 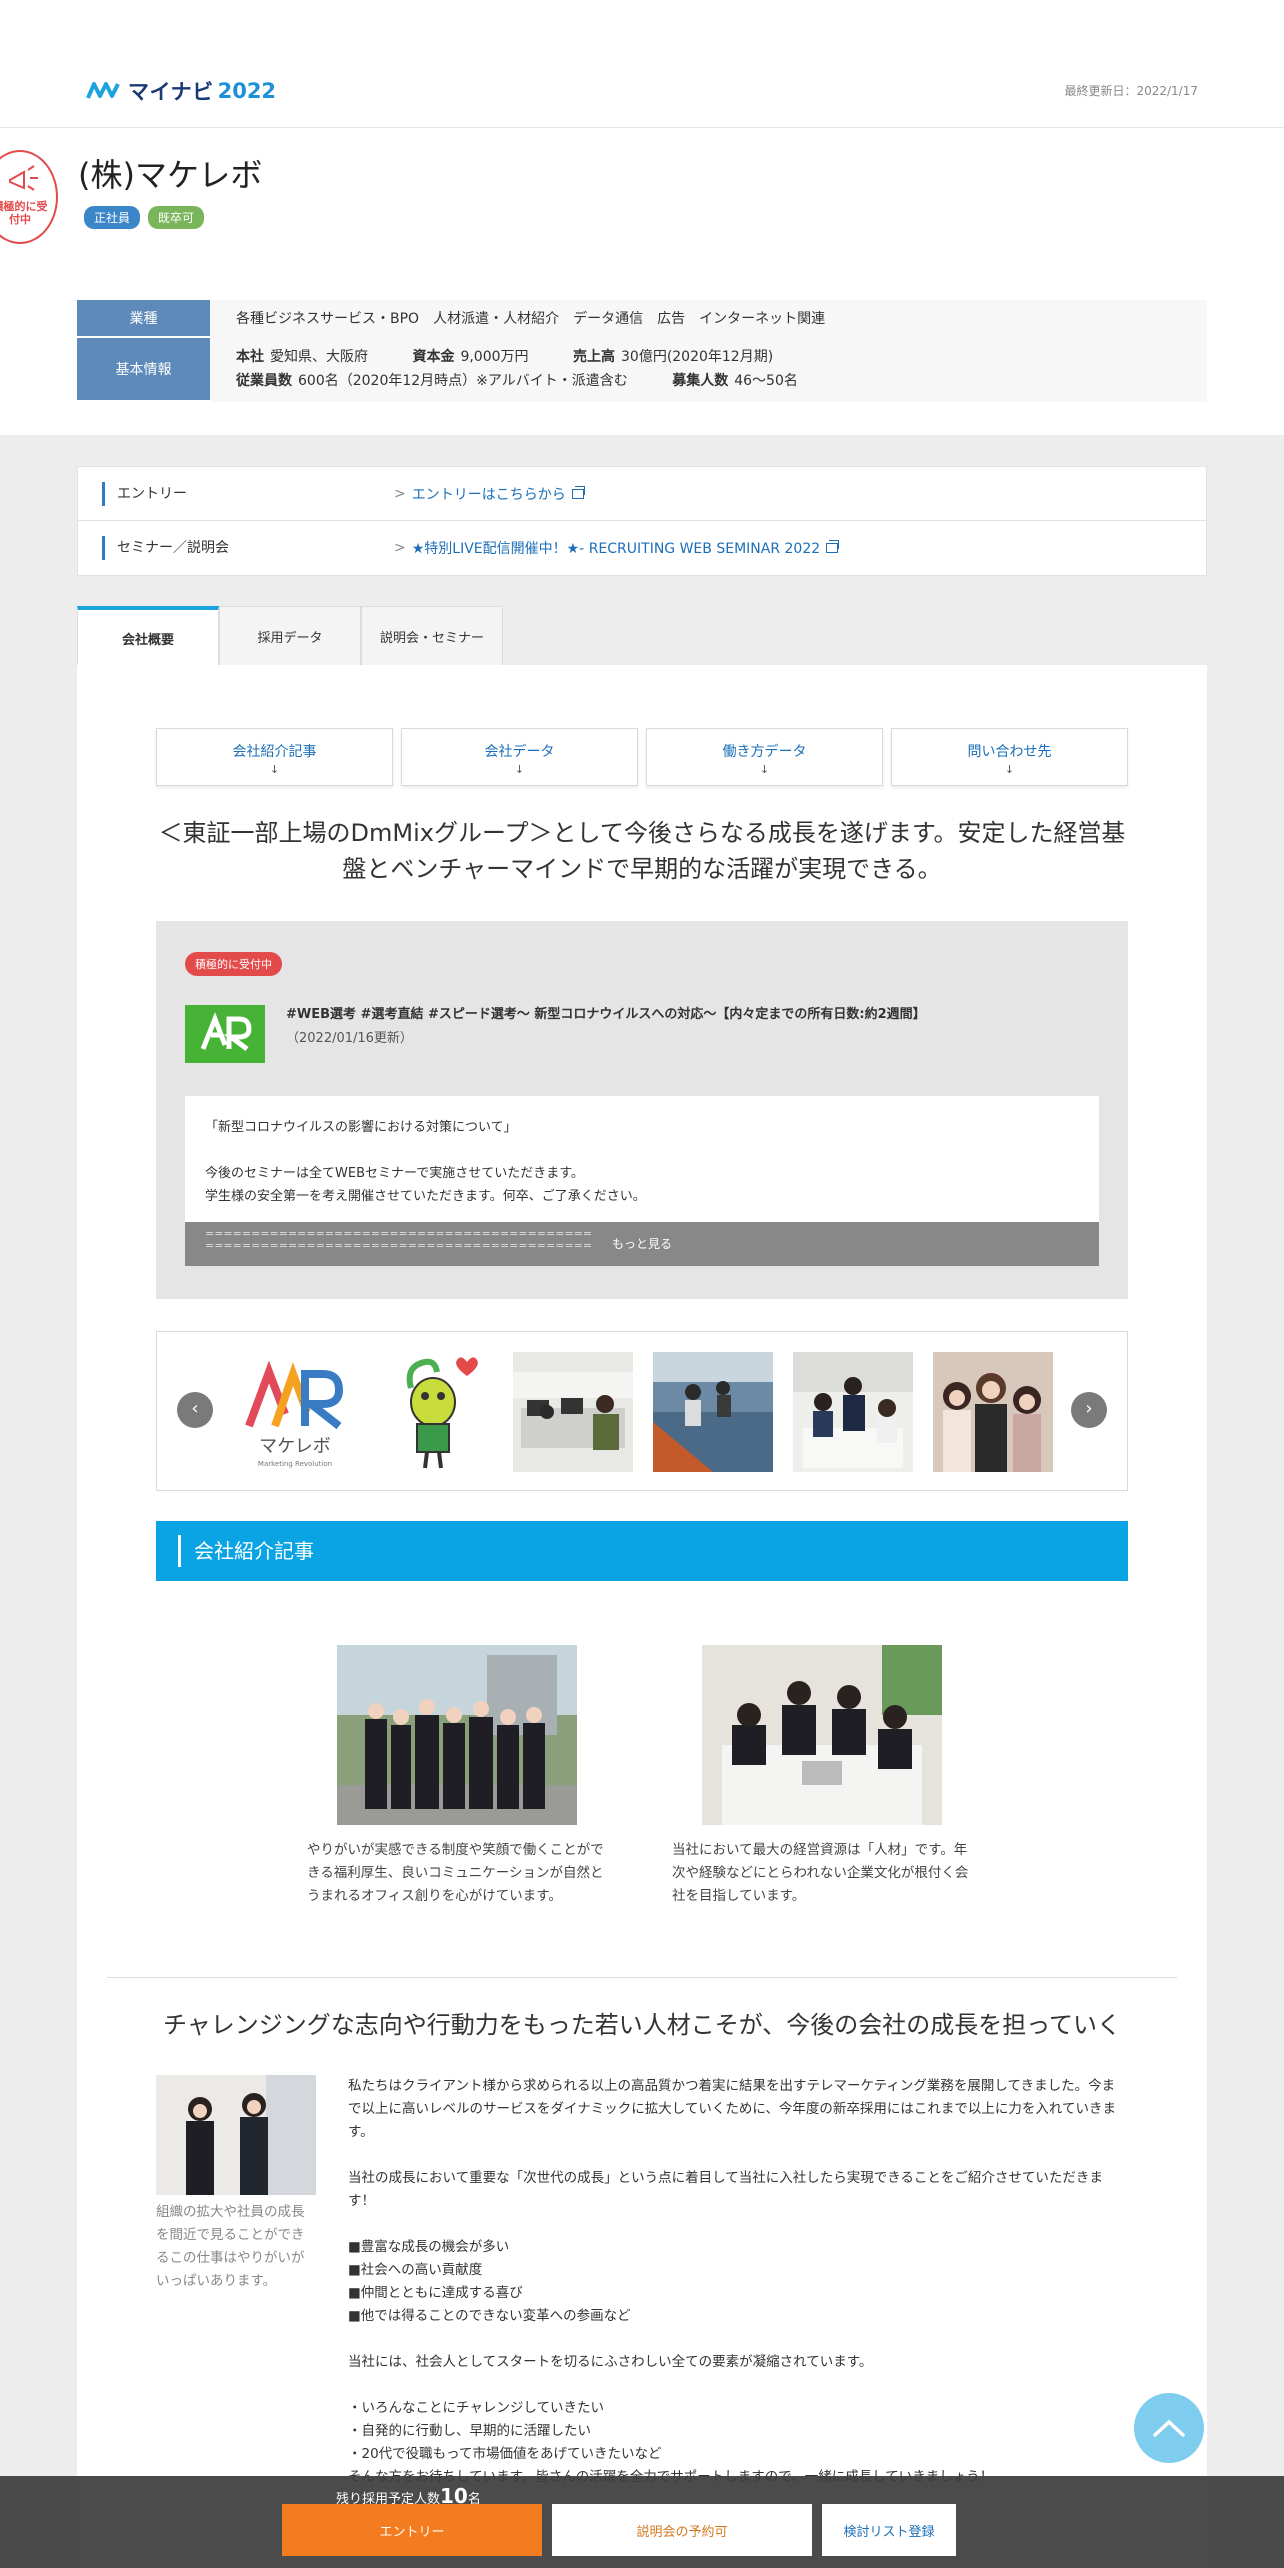 What do you see at coordinates (148, 636) in the screenshot?
I see `tab-company-overview: 会社概要` at bounding box center [148, 636].